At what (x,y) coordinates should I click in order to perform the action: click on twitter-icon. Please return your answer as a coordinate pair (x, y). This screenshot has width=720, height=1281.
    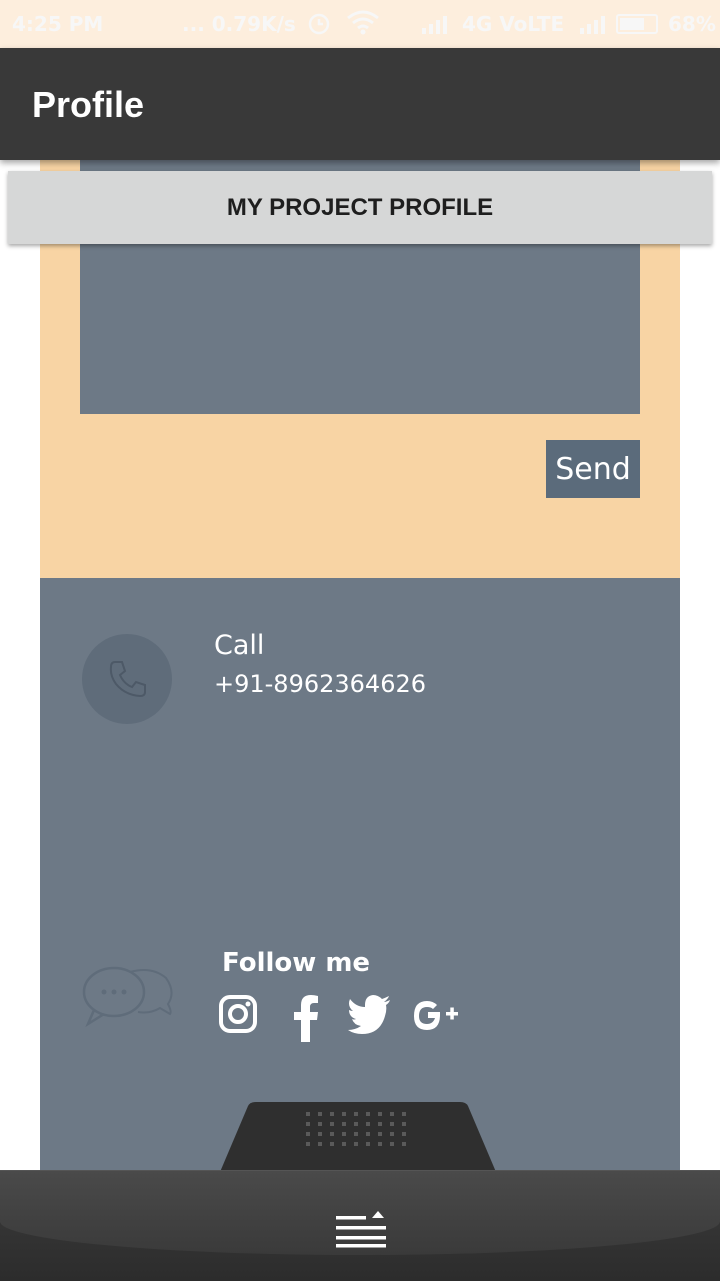
    Looking at the image, I should click on (370, 1016).